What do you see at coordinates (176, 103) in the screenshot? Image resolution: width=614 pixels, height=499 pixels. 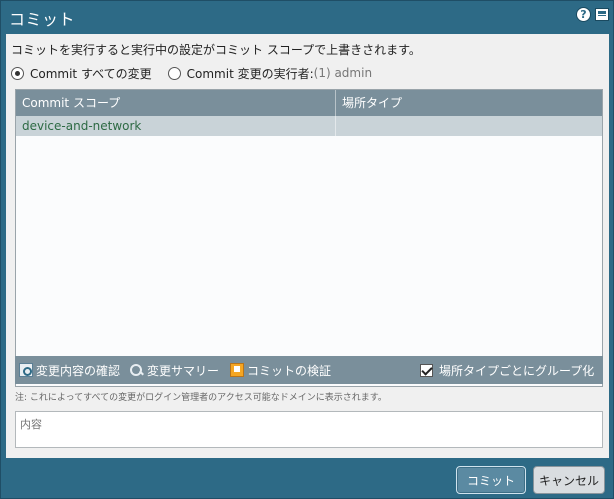 I see `column-header-commit-scope: Commit スコープ` at bounding box center [176, 103].